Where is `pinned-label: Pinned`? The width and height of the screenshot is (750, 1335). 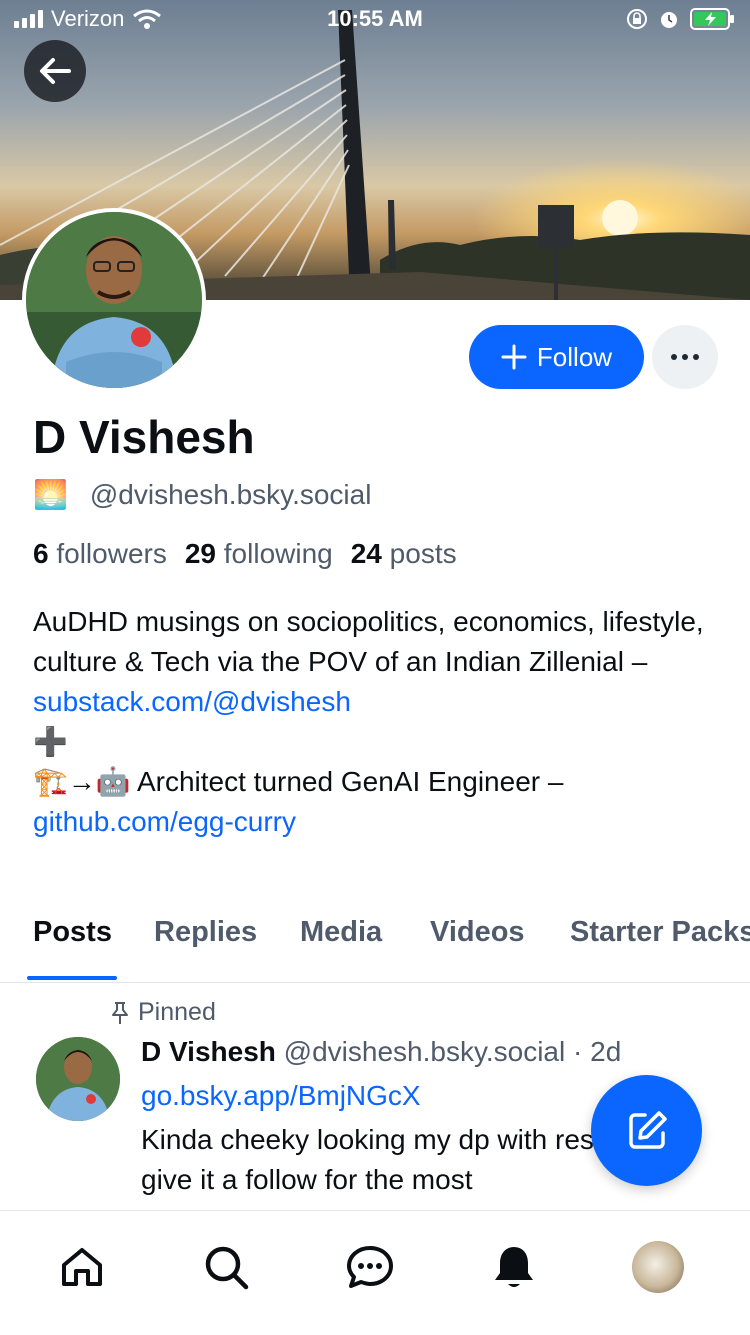 pinned-label: Pinned is located at coordinates (177, 1012).